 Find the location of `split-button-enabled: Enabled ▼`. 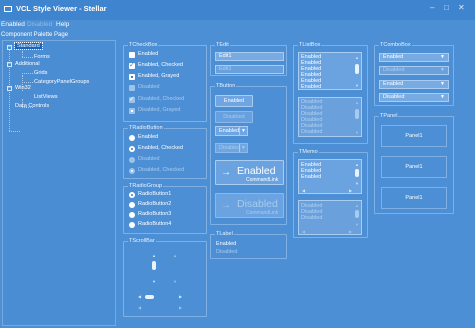

split-button-enabled: Enabled ▼ is located at coordinates (231, 131).